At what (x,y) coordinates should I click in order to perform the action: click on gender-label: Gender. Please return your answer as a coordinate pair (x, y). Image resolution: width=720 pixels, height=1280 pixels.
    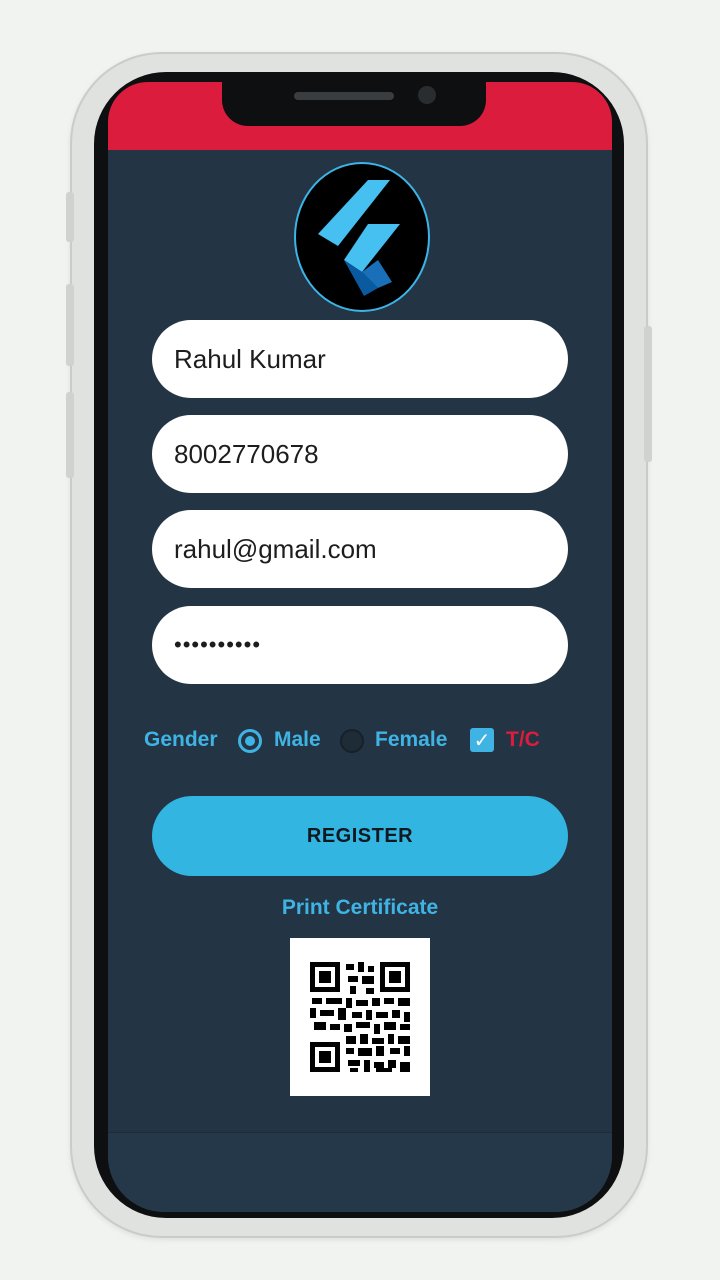
    Looking at the image, I should click on (181, 739).